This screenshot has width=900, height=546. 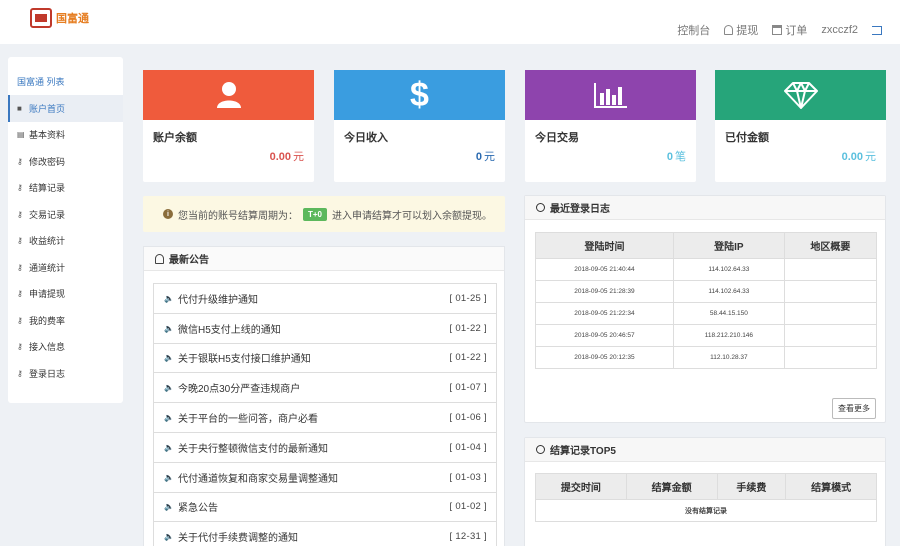 I want to click on card-transactions-unit: 笔, so click(x=680, y=157).